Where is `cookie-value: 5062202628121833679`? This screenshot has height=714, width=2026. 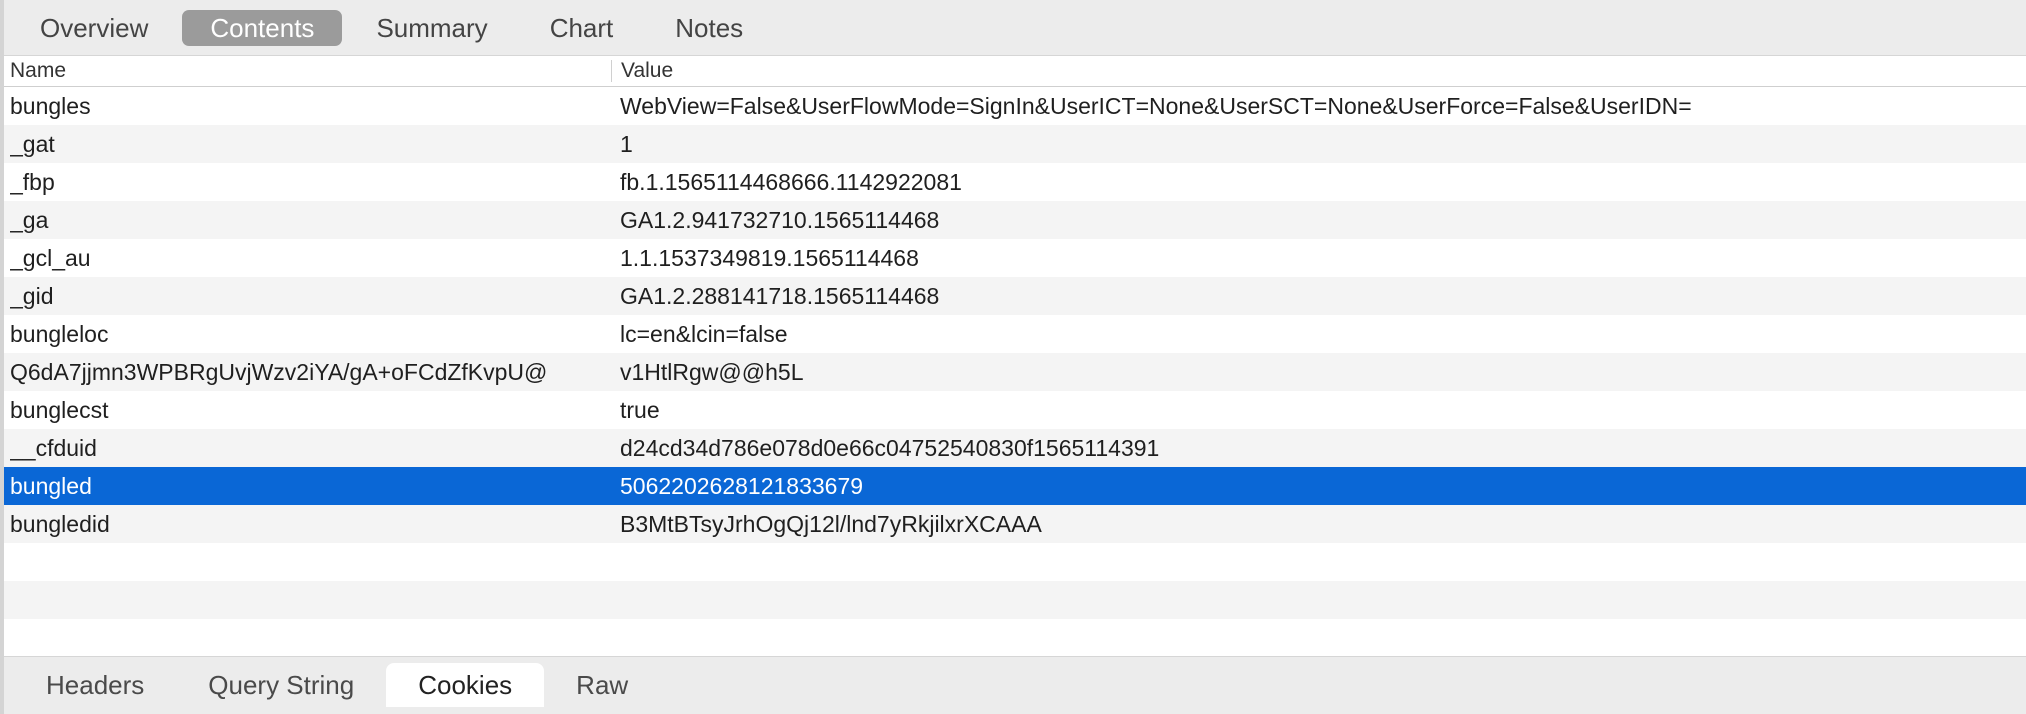 cookie-value: 5062202628121833679 is located at coordinates (742, 486).